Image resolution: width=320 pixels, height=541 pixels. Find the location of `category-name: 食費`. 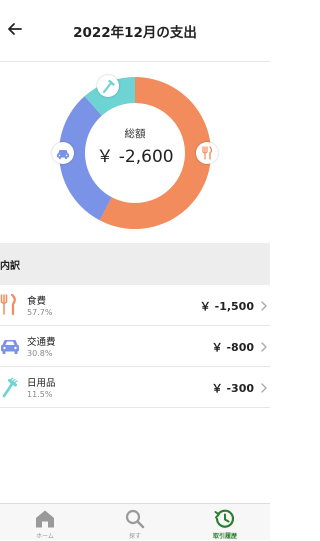

category-name: 食費 is located at coordinates (37, 301).